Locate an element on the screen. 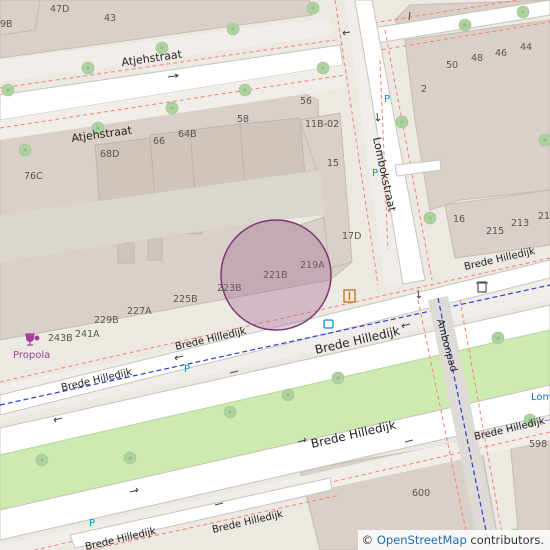 This screenshot has height=550, width=550. house-number: 58 is located at coordinates (243, 119).